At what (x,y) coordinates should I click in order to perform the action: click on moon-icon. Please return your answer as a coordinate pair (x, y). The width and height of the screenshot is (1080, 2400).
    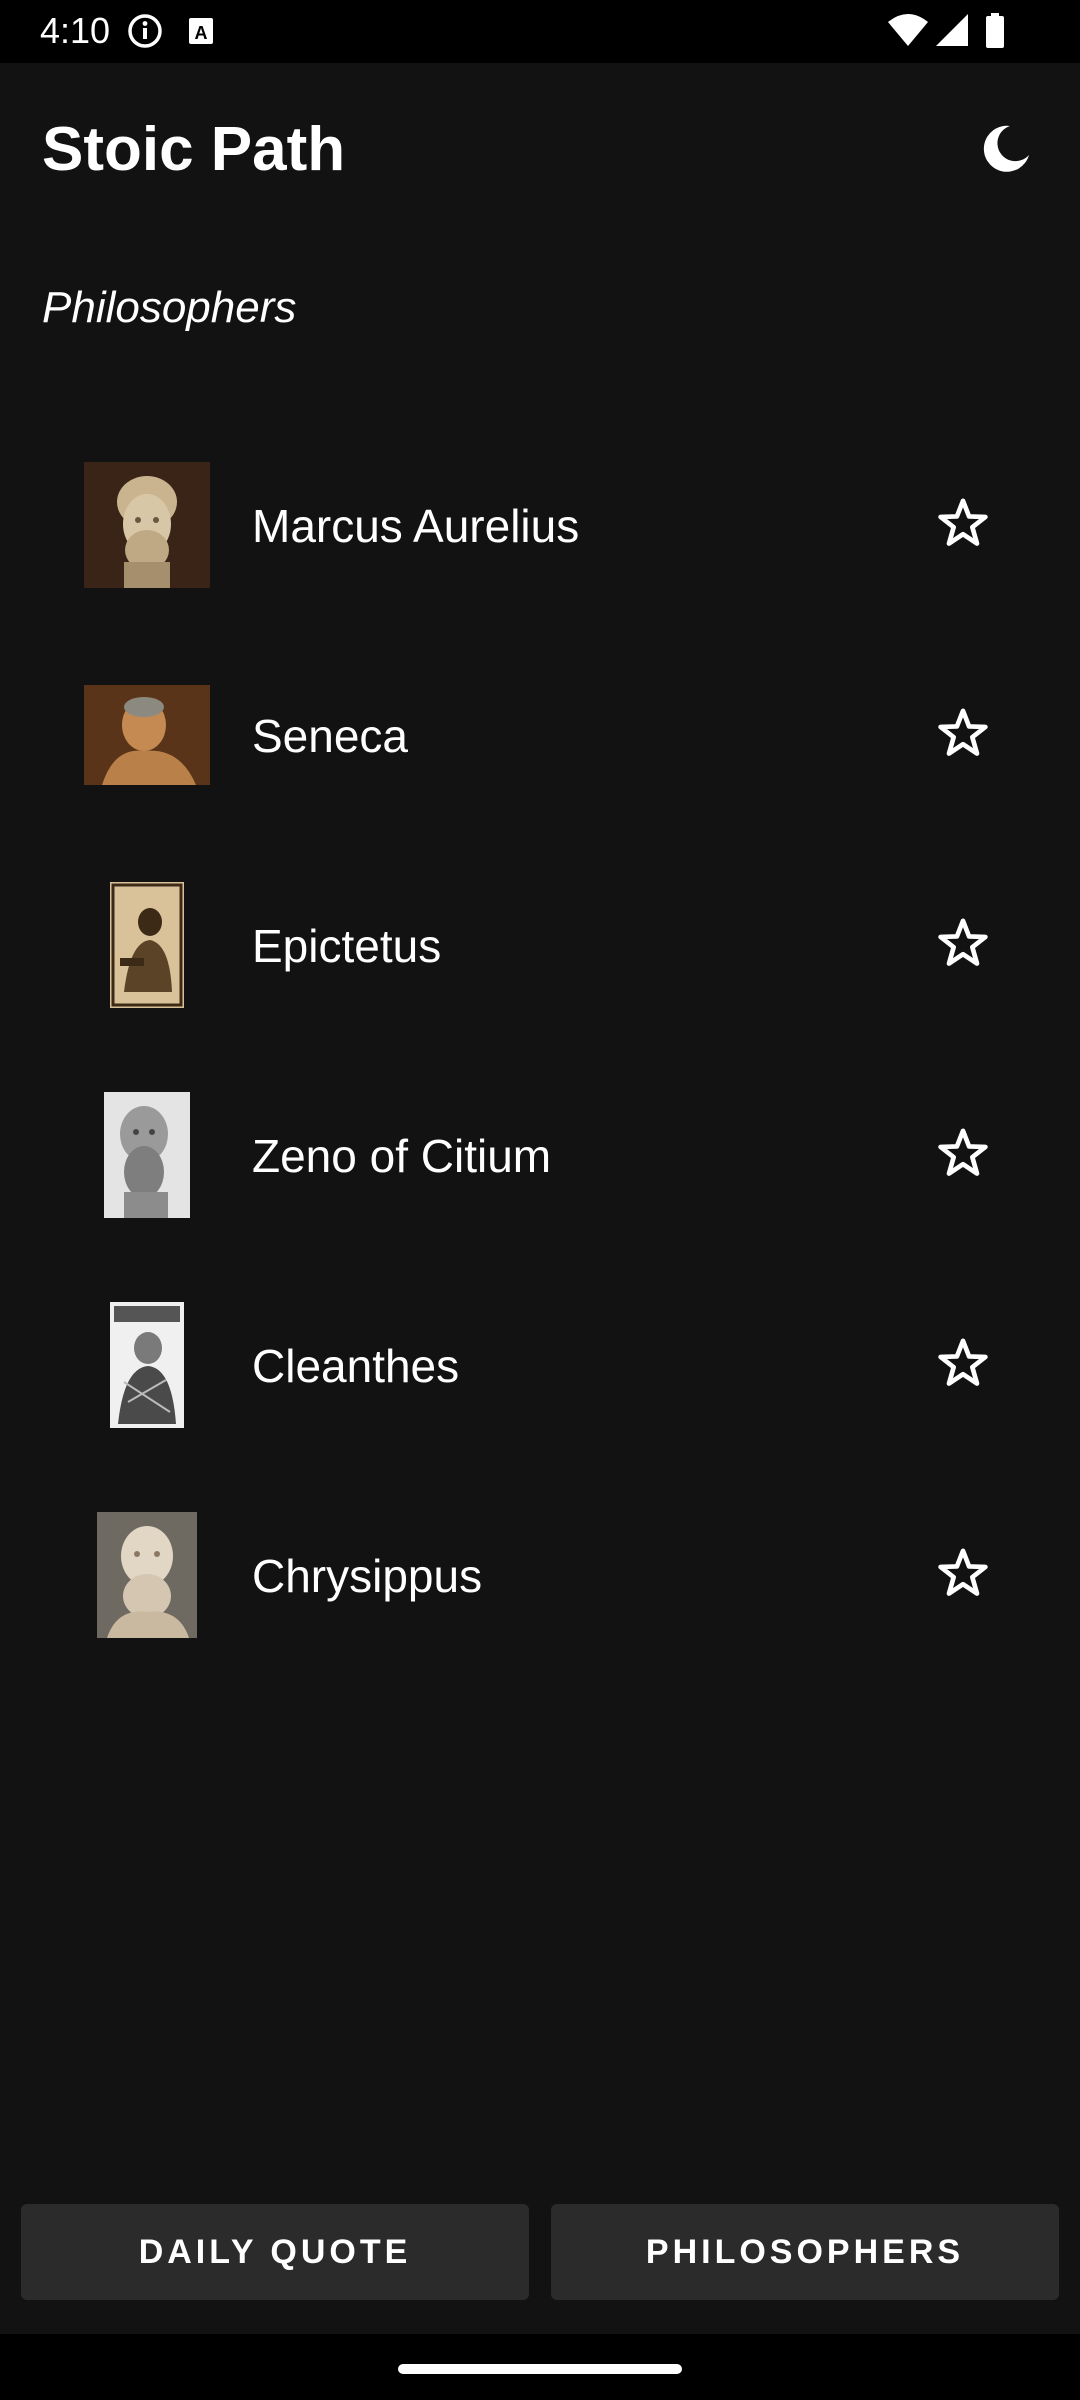
    Looking at the image, I should click on (1006, 151).